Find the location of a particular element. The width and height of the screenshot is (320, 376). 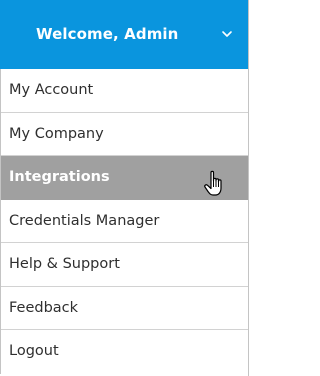

menu-item-integrations: Integrations is located at coordinates (124, 178).